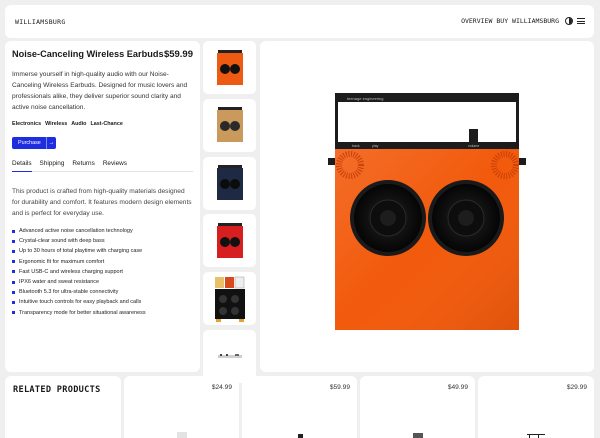 The height and width of the screenshot is (438, 600). Describe the element at coordinates (476, 21) in the screenshot. I see `nav-overview-link: OVERVIEW` at that location.